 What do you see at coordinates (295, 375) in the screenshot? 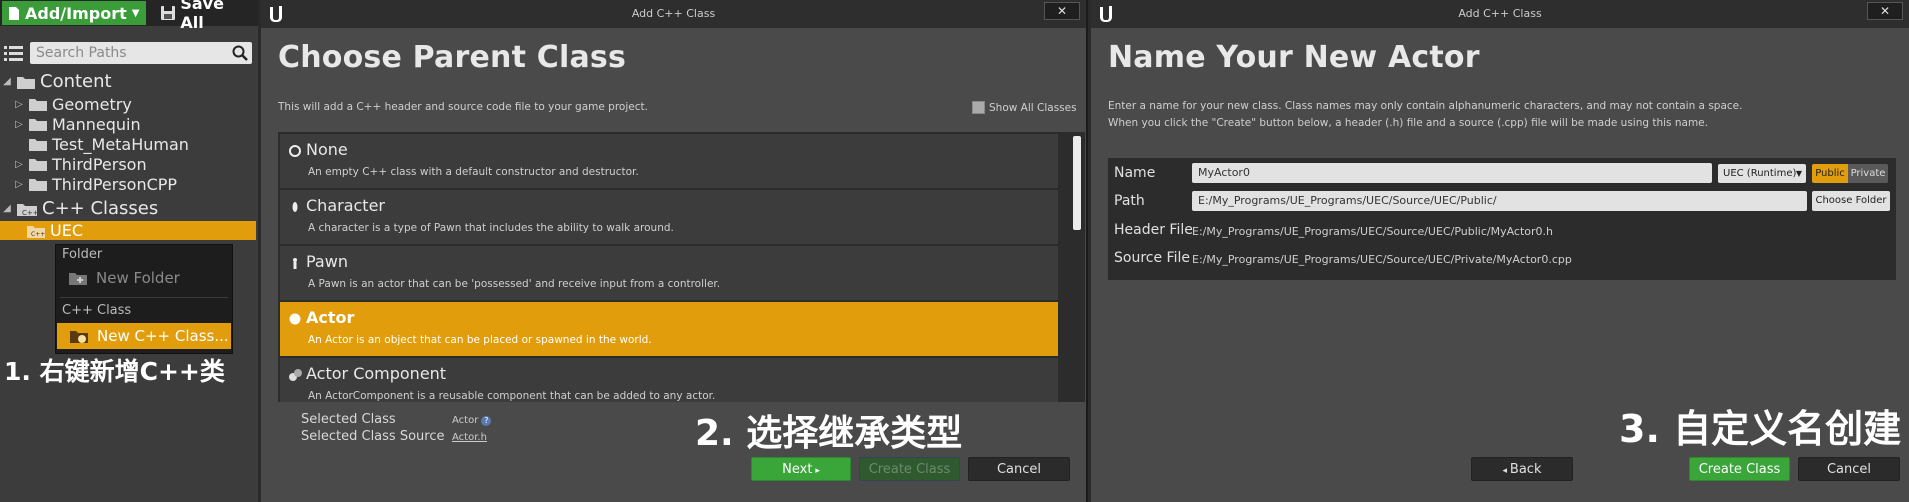
I see `component-icon` at bounding box center [295, 375].